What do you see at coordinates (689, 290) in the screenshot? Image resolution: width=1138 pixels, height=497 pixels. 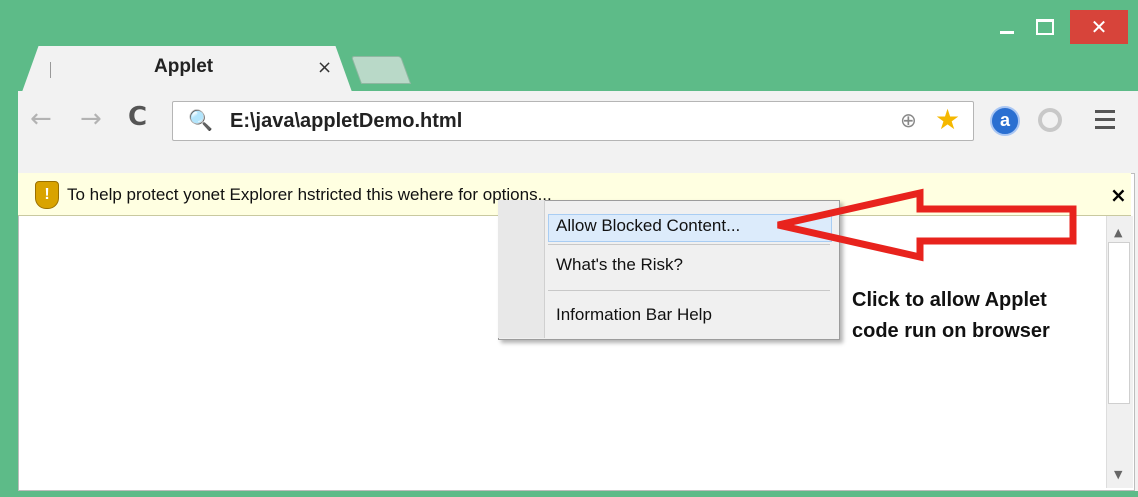 I see `menu-separator` at bounding box center [689, 290].